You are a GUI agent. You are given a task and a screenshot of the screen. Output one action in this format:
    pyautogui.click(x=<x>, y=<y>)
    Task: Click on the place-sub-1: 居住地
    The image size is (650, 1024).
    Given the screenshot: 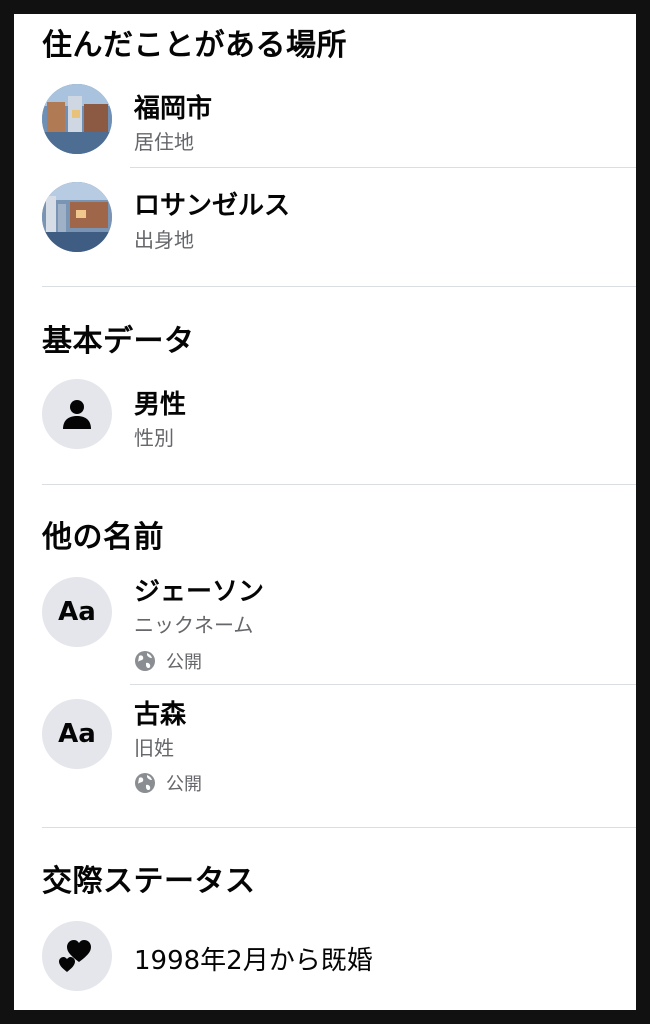 What is the action you would take?
    pyautogui.click(x=164, y=142)
    